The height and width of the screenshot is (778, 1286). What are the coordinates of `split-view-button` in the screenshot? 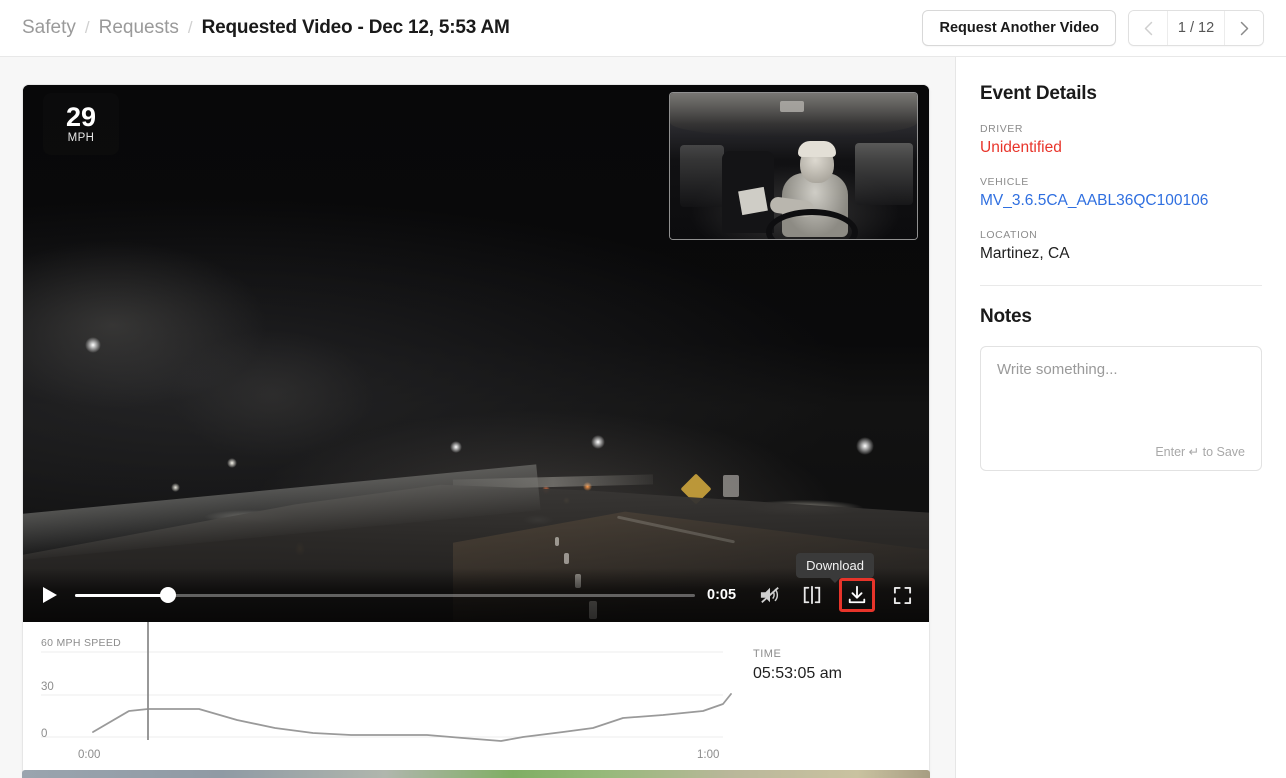 It's located at (812, 595).